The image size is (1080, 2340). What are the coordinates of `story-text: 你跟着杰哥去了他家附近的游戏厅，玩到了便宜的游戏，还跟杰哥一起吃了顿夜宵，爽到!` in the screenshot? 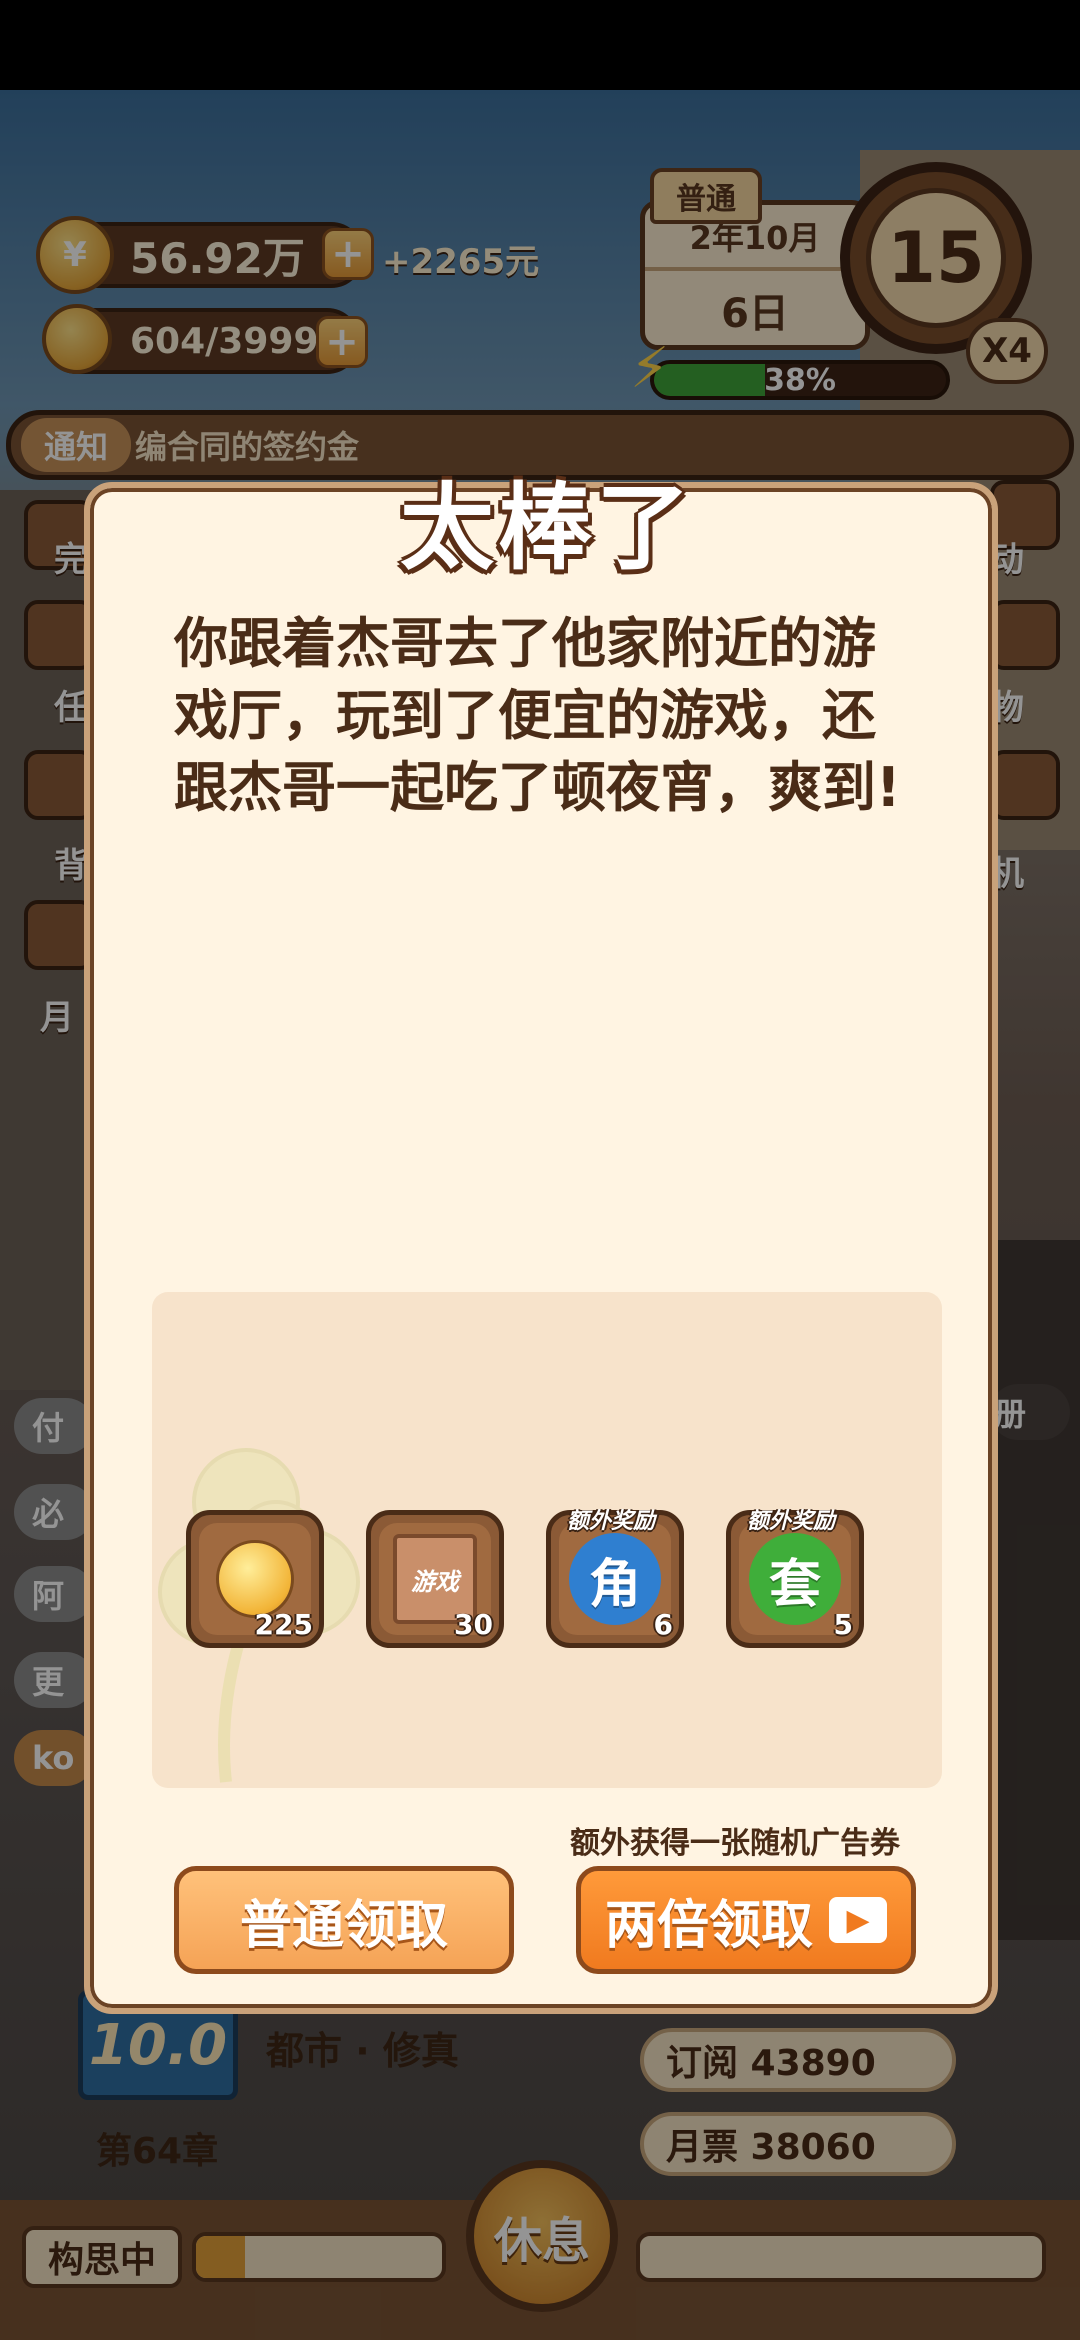 It's located at (537, 715).